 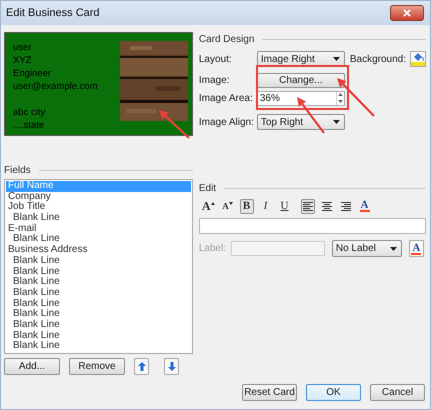 What do you see at coordinates (32, 73) in the screenshot?
I see `card-text-line: Engineer` at bounding box center [32, 73].